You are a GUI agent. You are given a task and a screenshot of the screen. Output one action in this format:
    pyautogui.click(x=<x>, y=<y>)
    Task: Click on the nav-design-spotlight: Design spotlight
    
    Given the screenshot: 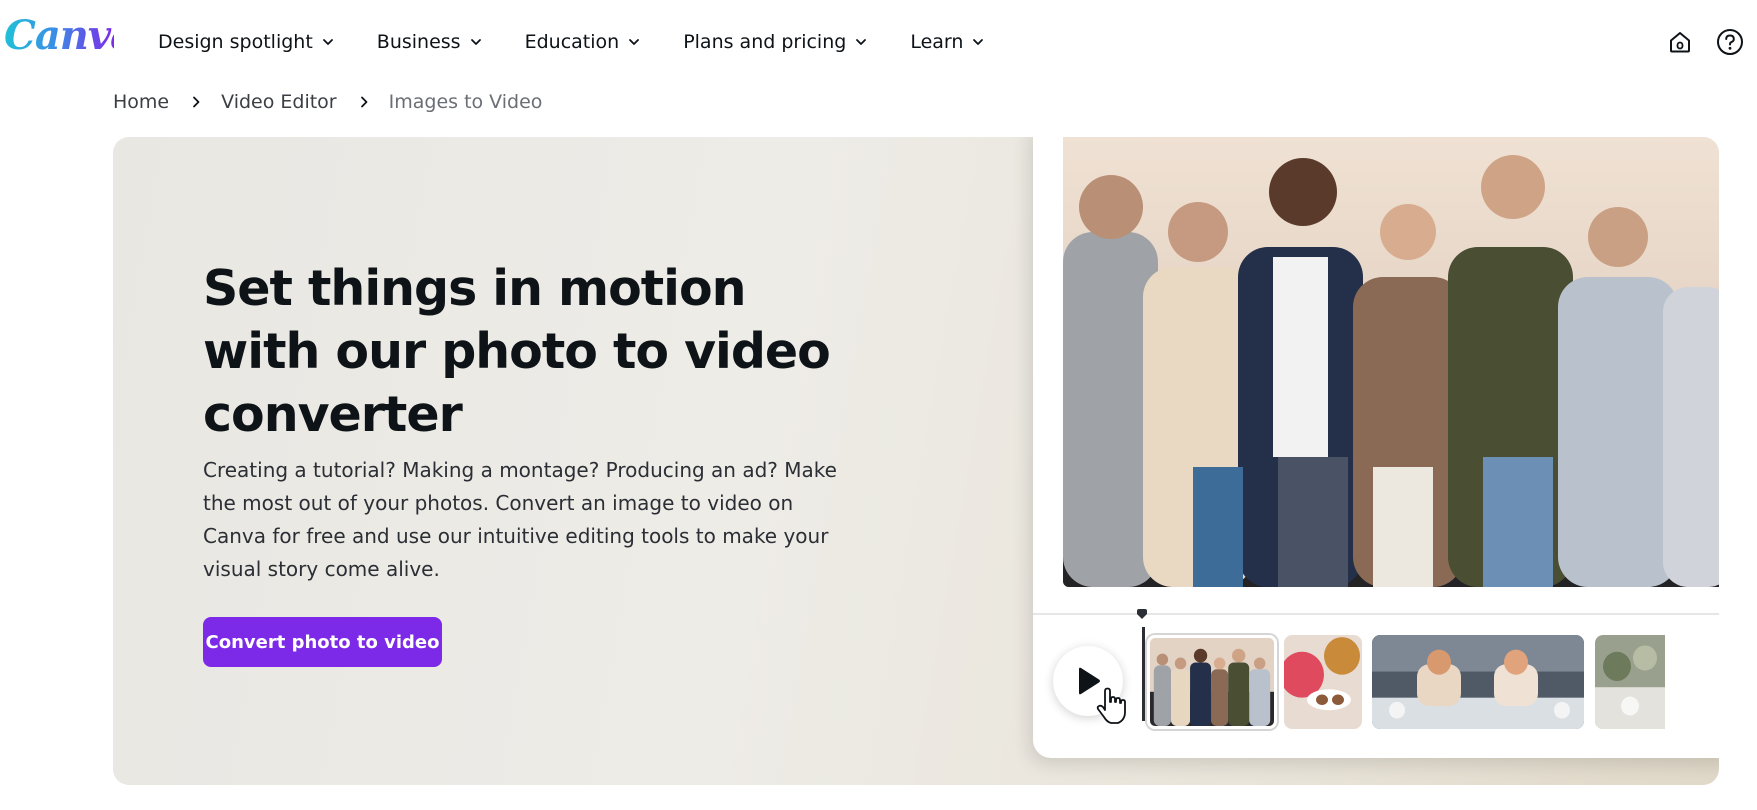 What is the action you would take?
    pyautogui.click(x=246, y=42)
    